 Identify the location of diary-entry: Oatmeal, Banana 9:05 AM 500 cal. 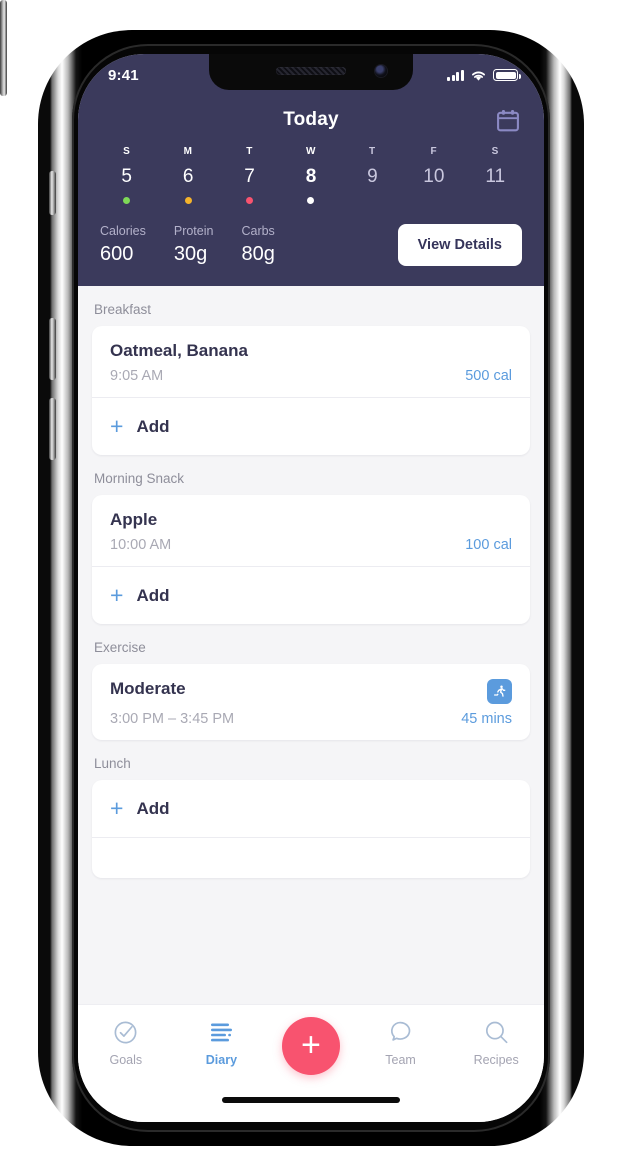
(311, 361).